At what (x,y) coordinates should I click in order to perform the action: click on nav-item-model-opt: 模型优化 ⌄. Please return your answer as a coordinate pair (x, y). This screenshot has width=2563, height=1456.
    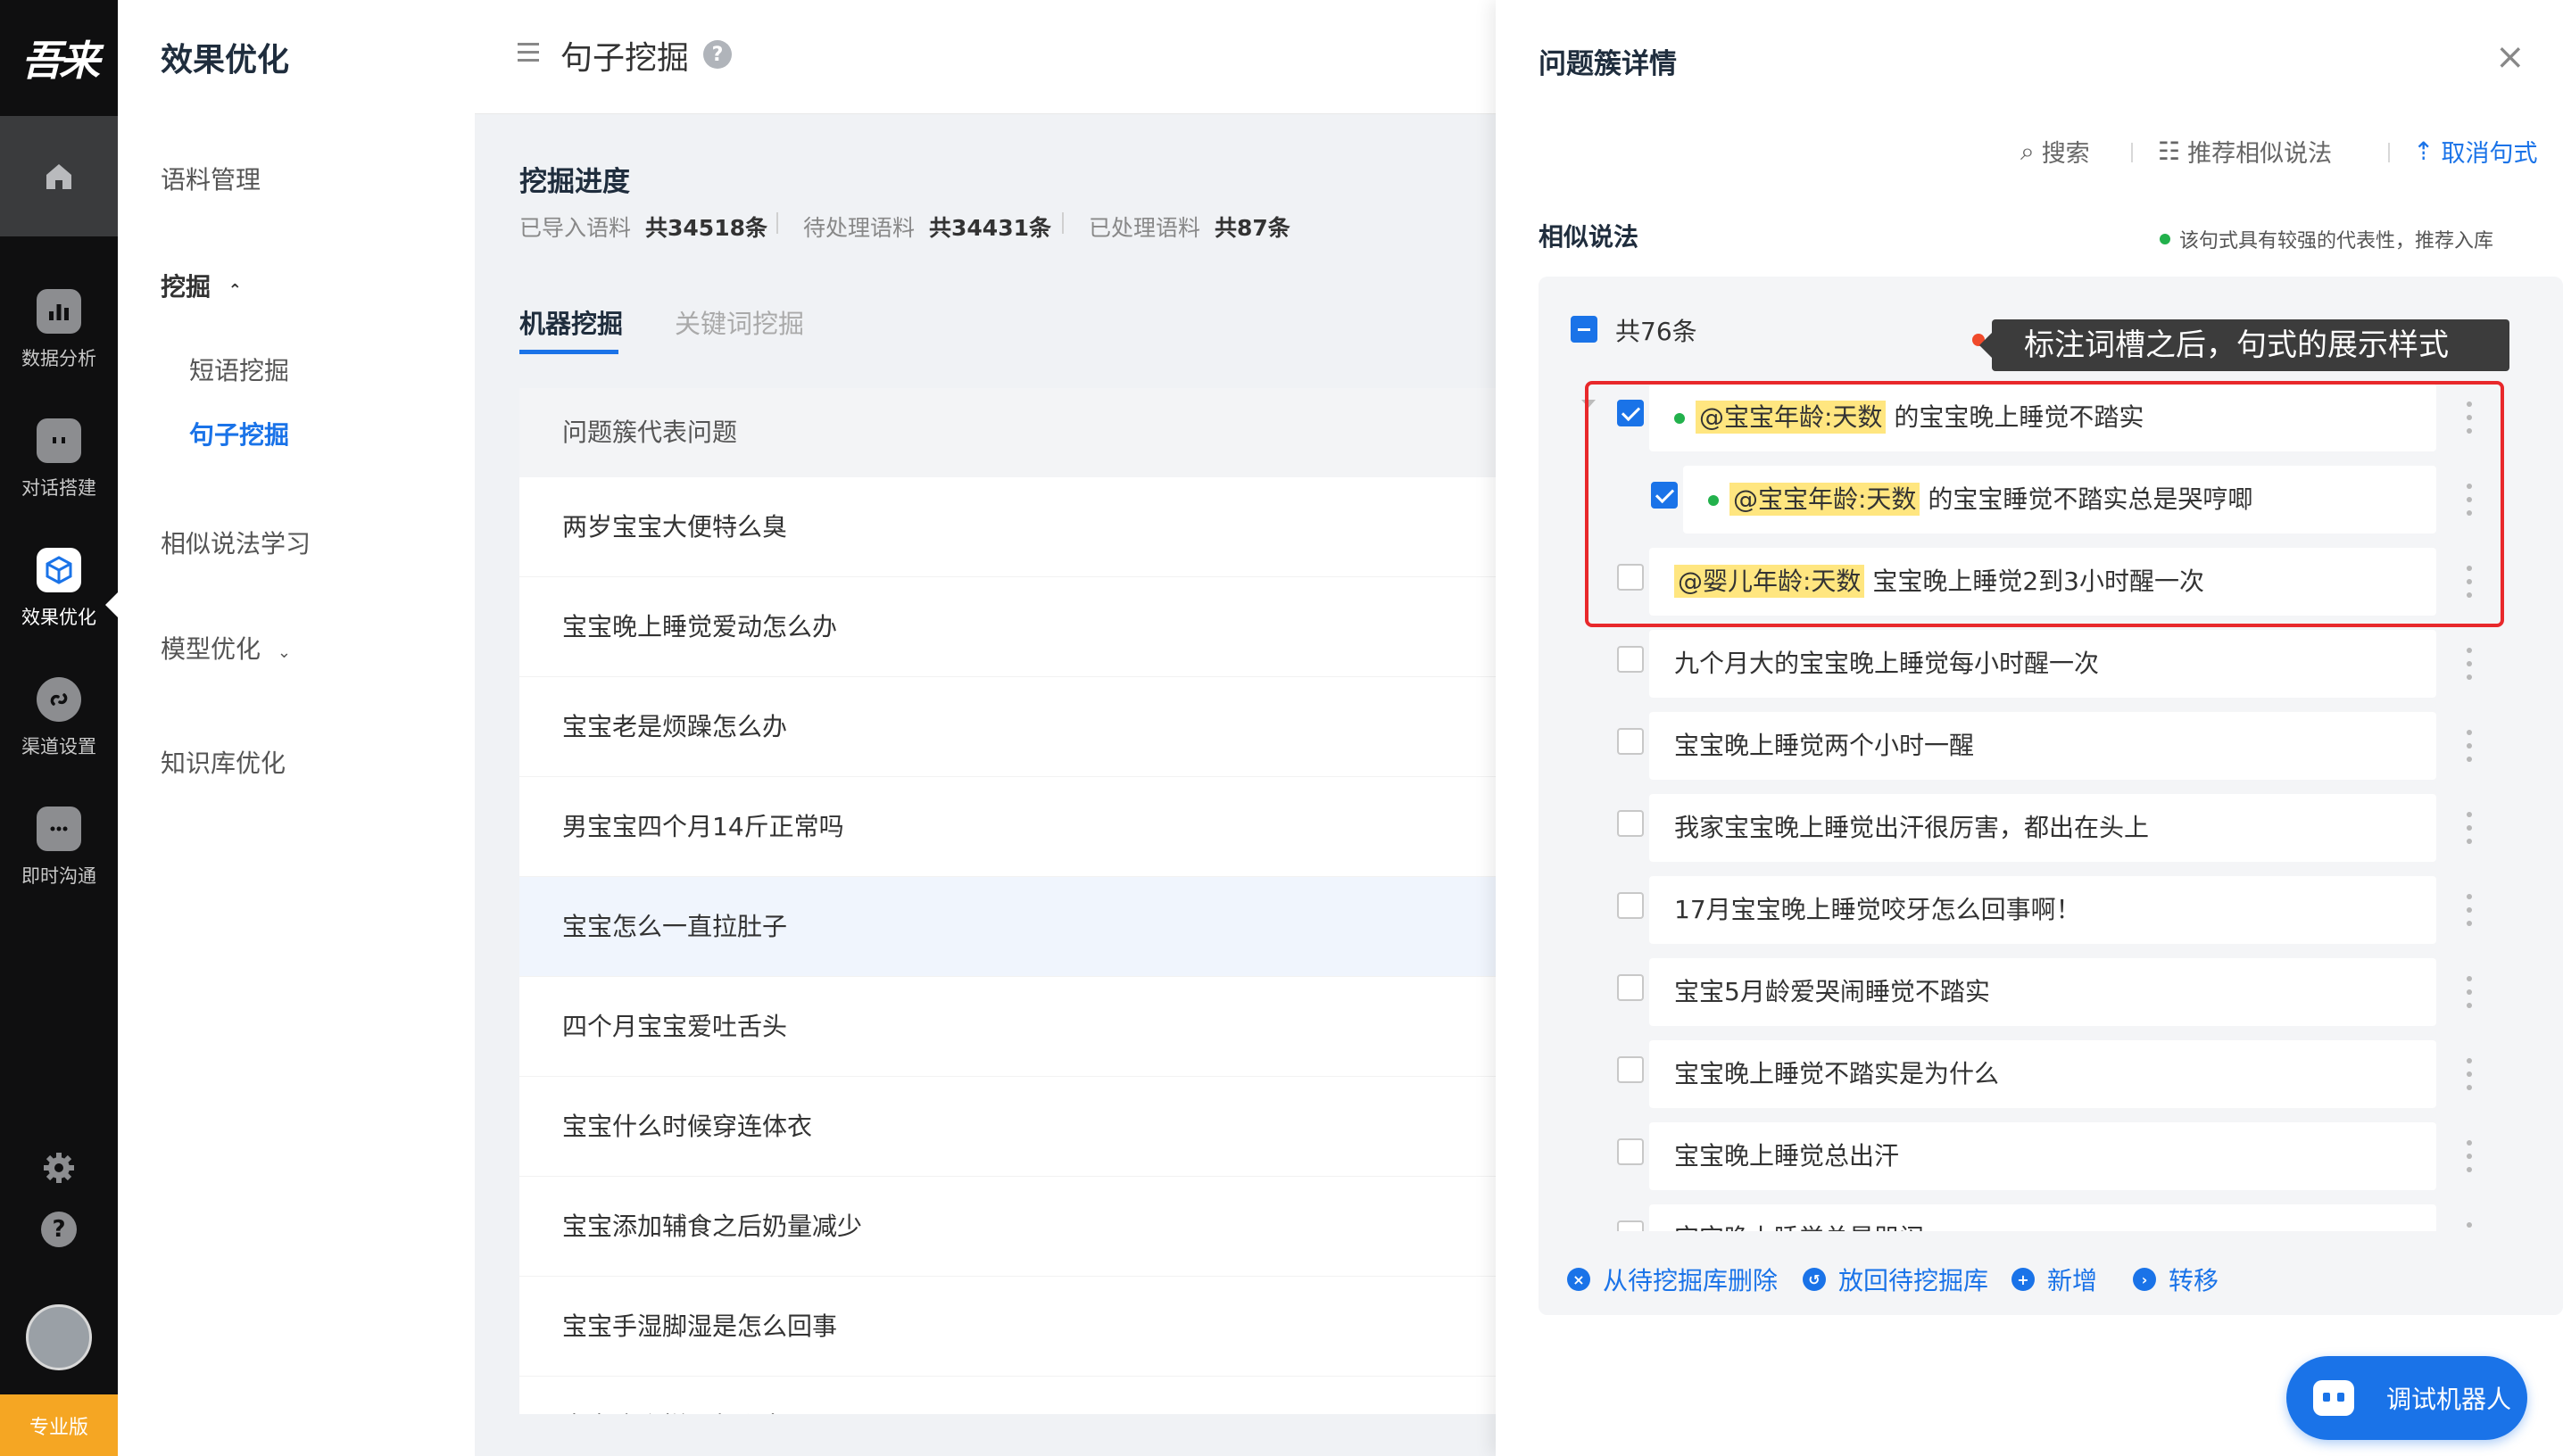
    Looking at the image, I should click on (226, 648).